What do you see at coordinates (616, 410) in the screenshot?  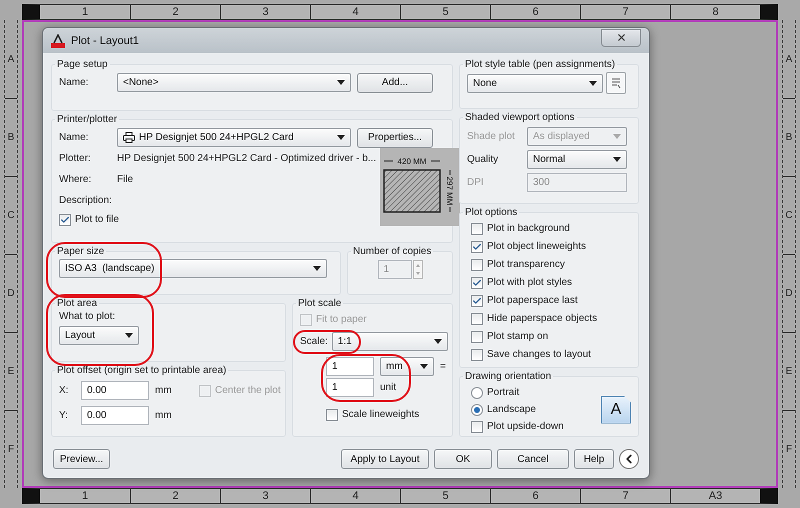 I see `page-orientation-icon: A` at bounding box center [616, 410].